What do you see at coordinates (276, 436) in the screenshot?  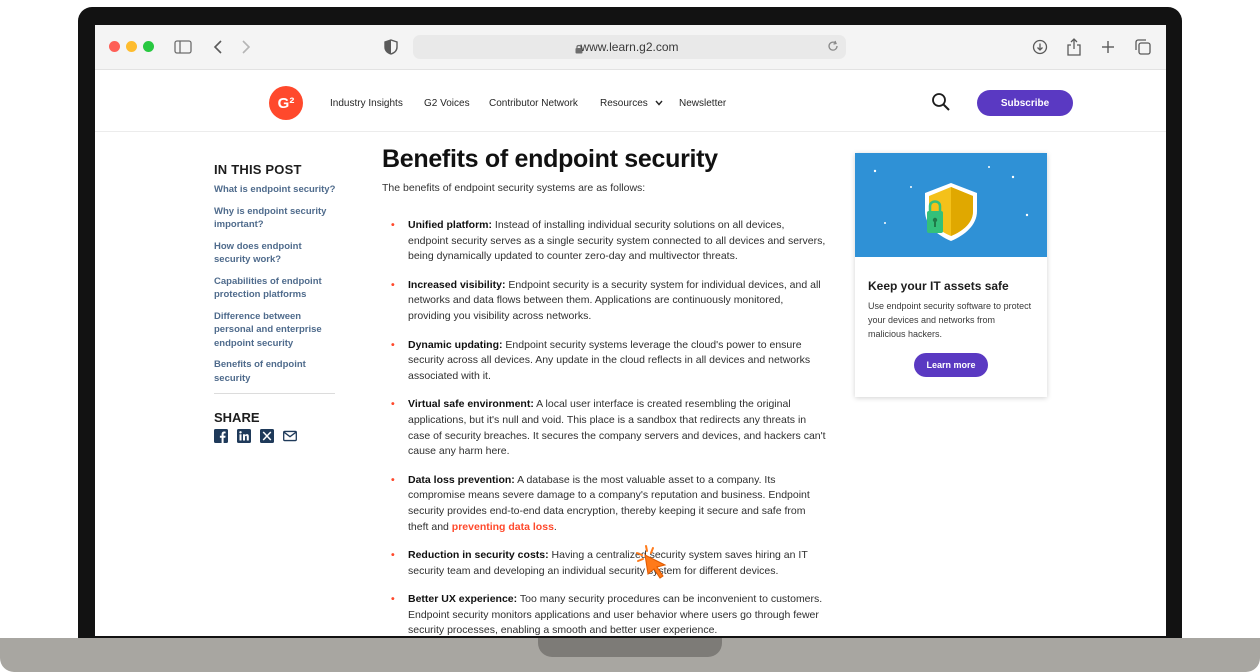 I see `share-icons` at bounding box center [276, 436].